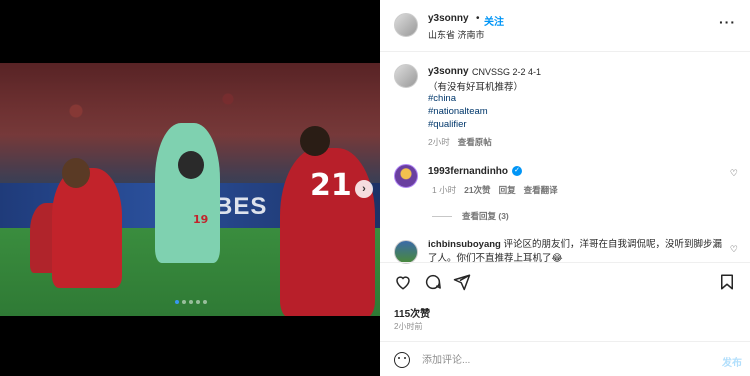 The width and height of the screenshot is (750, 376). Describe the element at coordinates (448, 18) in the screenshot. I see `author-username: y3sonny` at that location.